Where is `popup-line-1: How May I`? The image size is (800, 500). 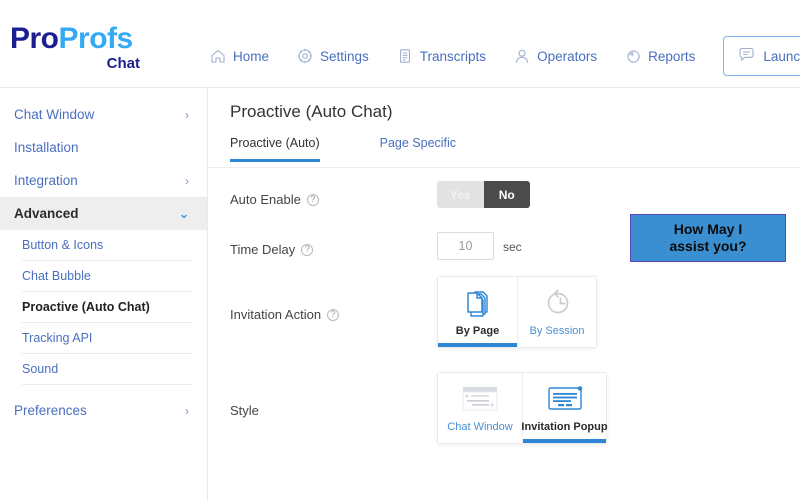
popup-line-1: How May I is located at coordinates (708, 228).